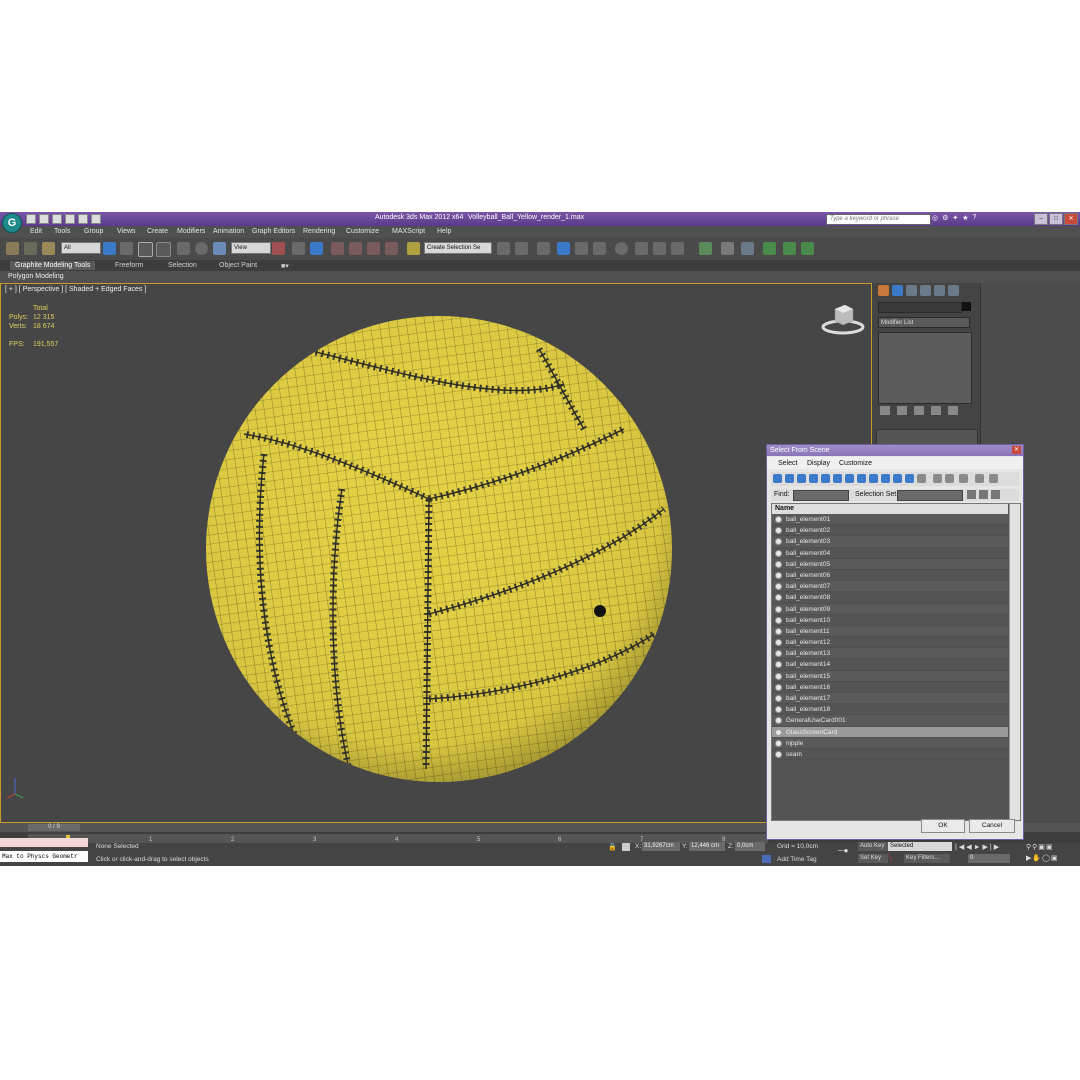 The height and width of the screenshot is (1080, 1080). I want to click on list-item: ball_element01, so click(890, 520).